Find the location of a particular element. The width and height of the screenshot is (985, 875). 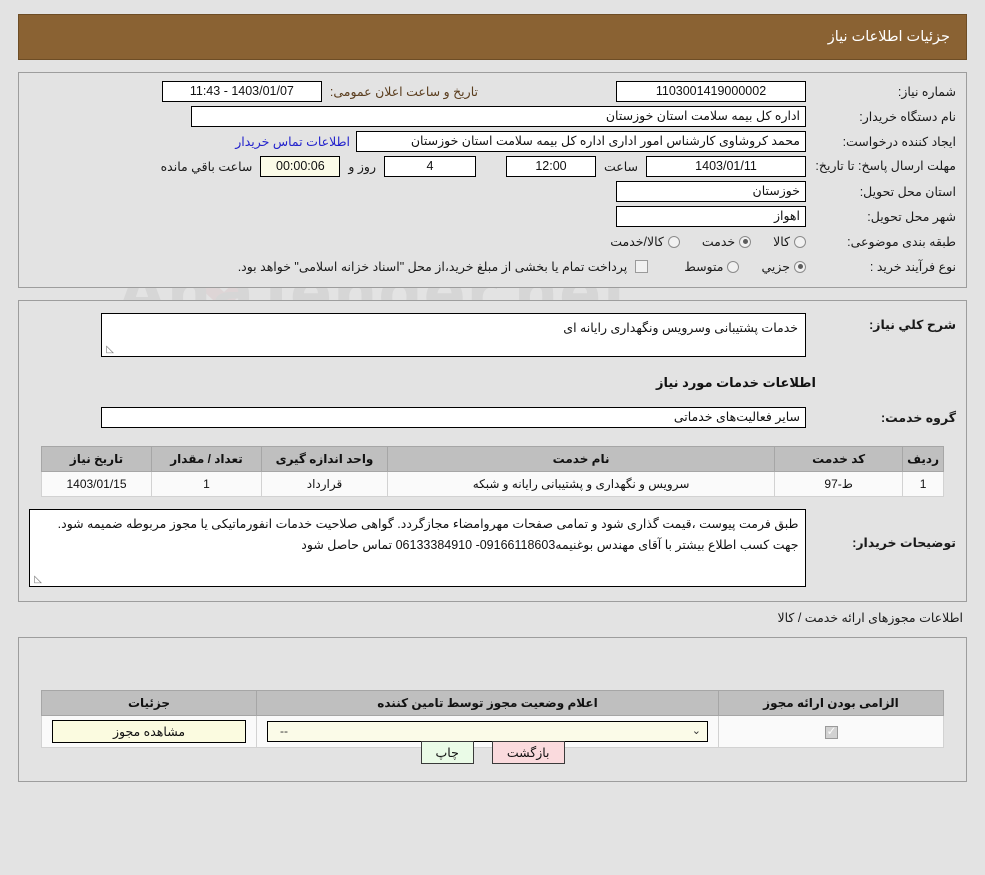

page-title: جزئیات اطلاعات نیاز is located at coordinates (888, 37).